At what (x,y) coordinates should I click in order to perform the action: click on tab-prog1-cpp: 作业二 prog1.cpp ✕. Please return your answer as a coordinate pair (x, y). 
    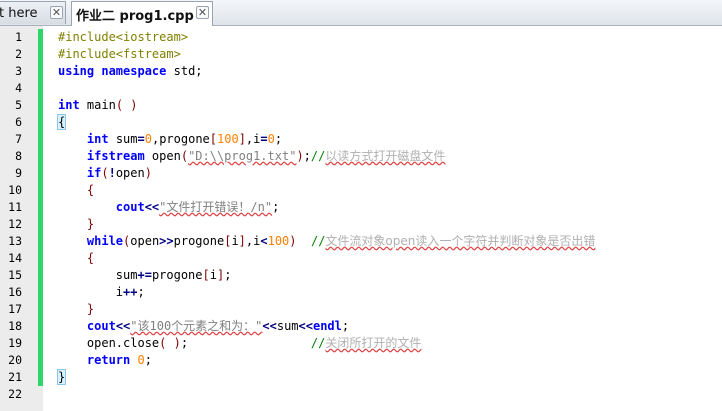
    Looking at the image, I should click on (142, 13).